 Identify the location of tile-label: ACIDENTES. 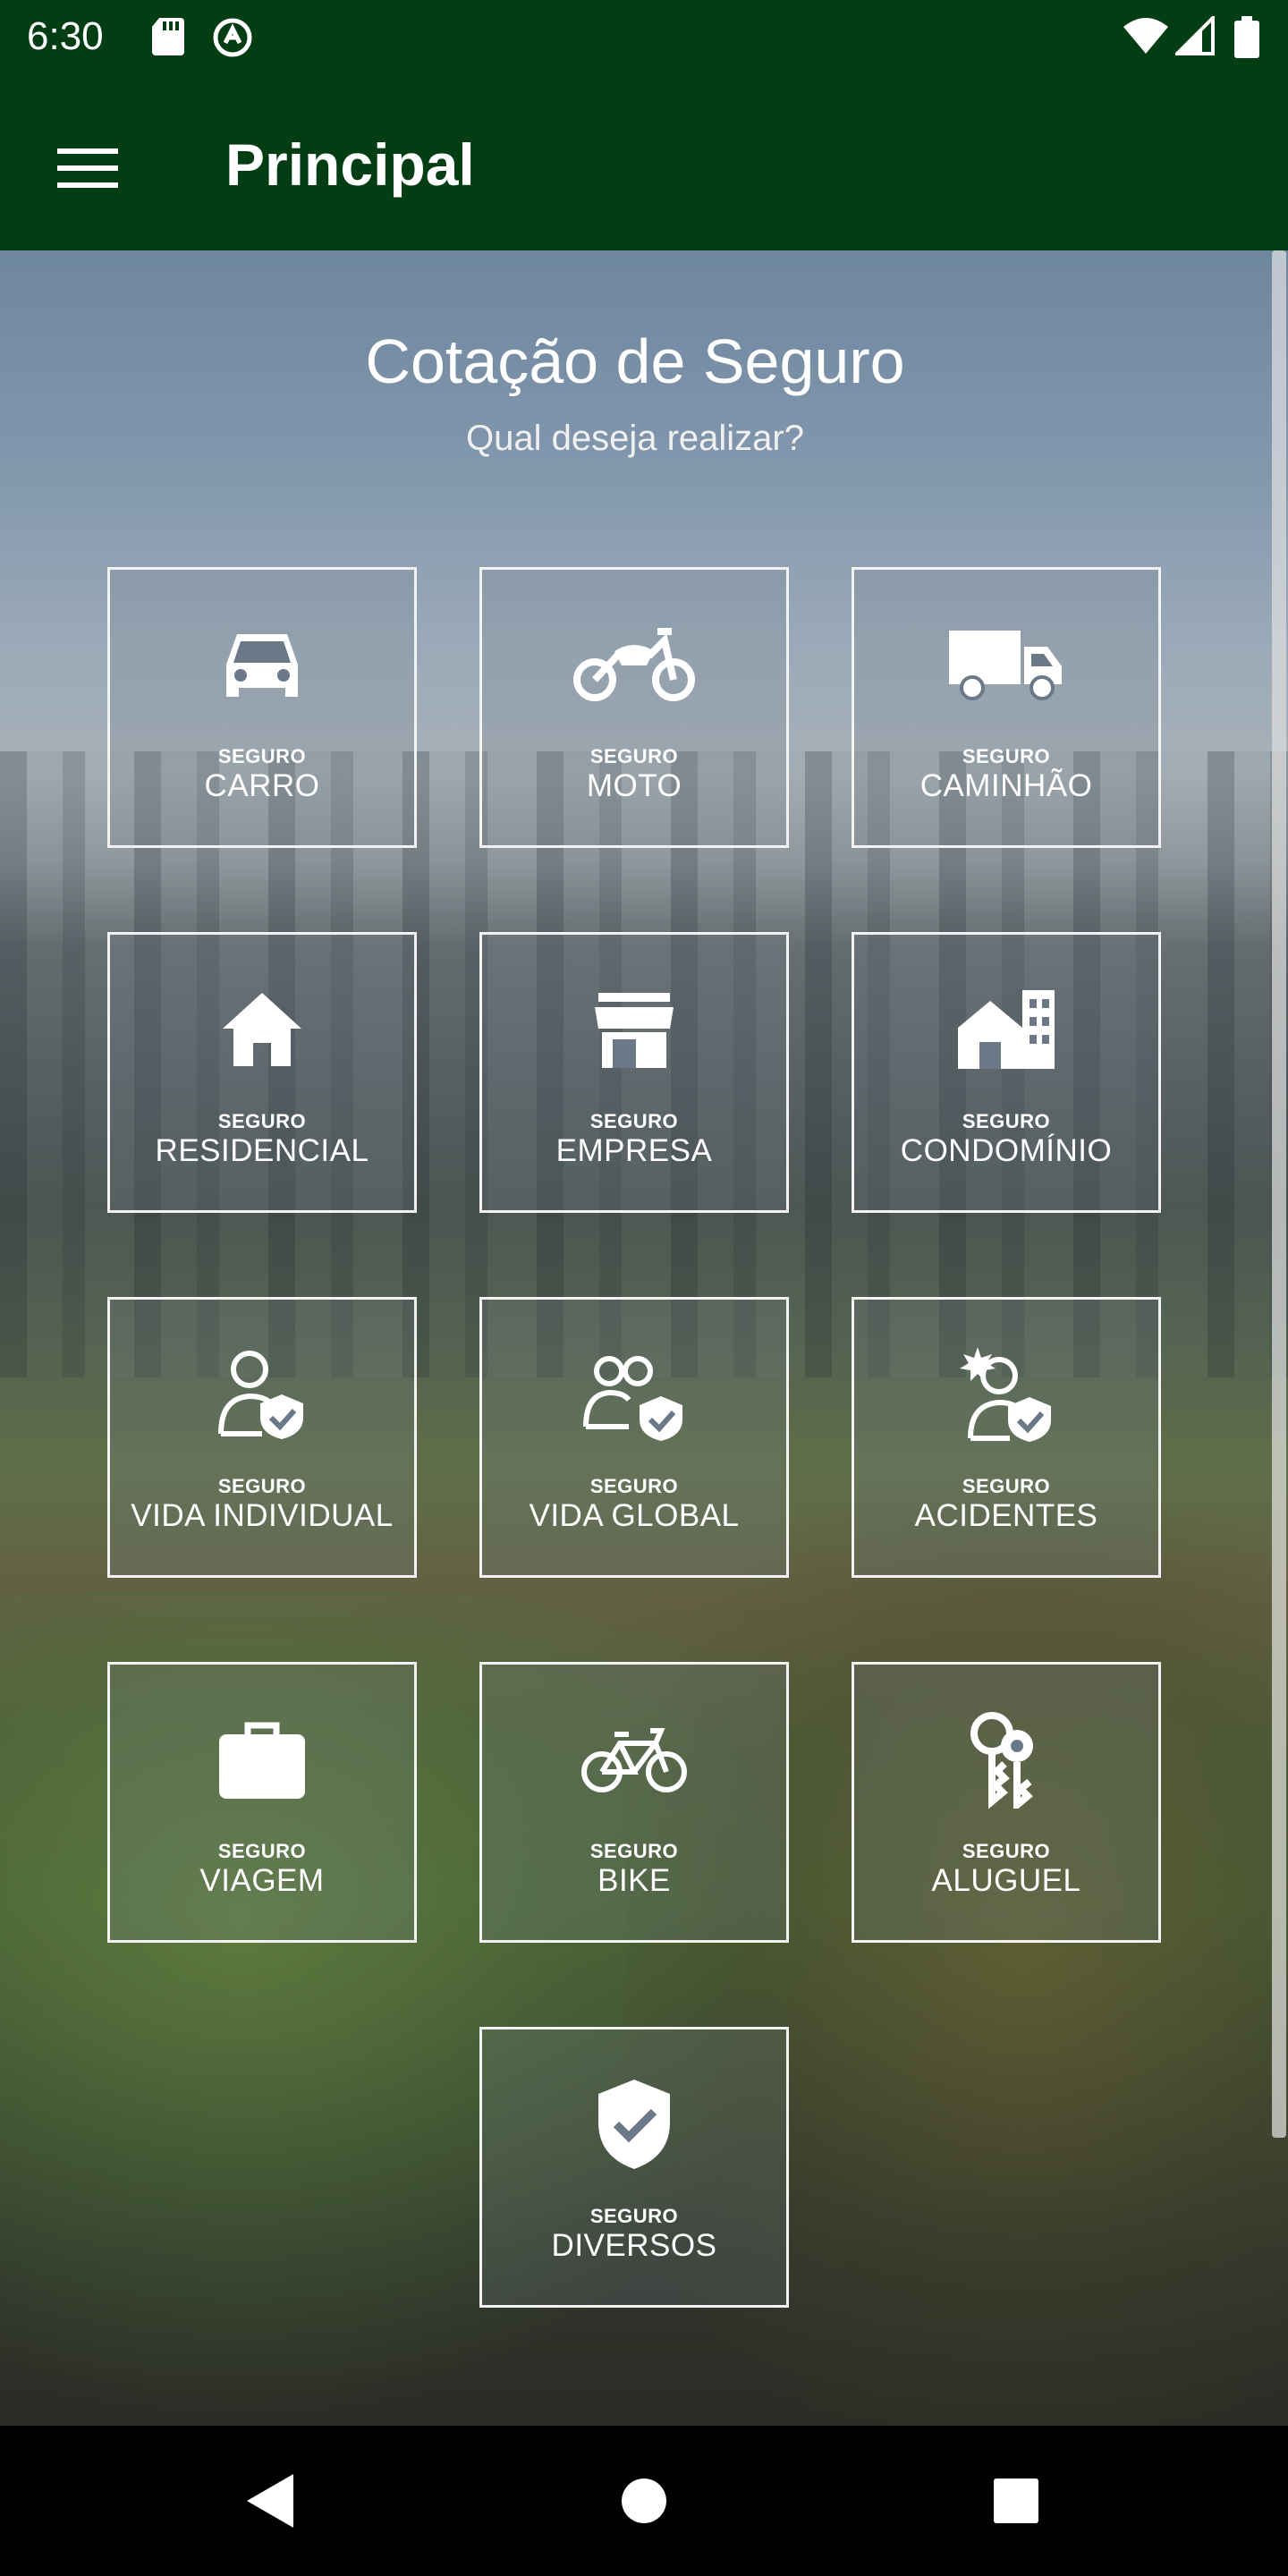
(1006, 1515).